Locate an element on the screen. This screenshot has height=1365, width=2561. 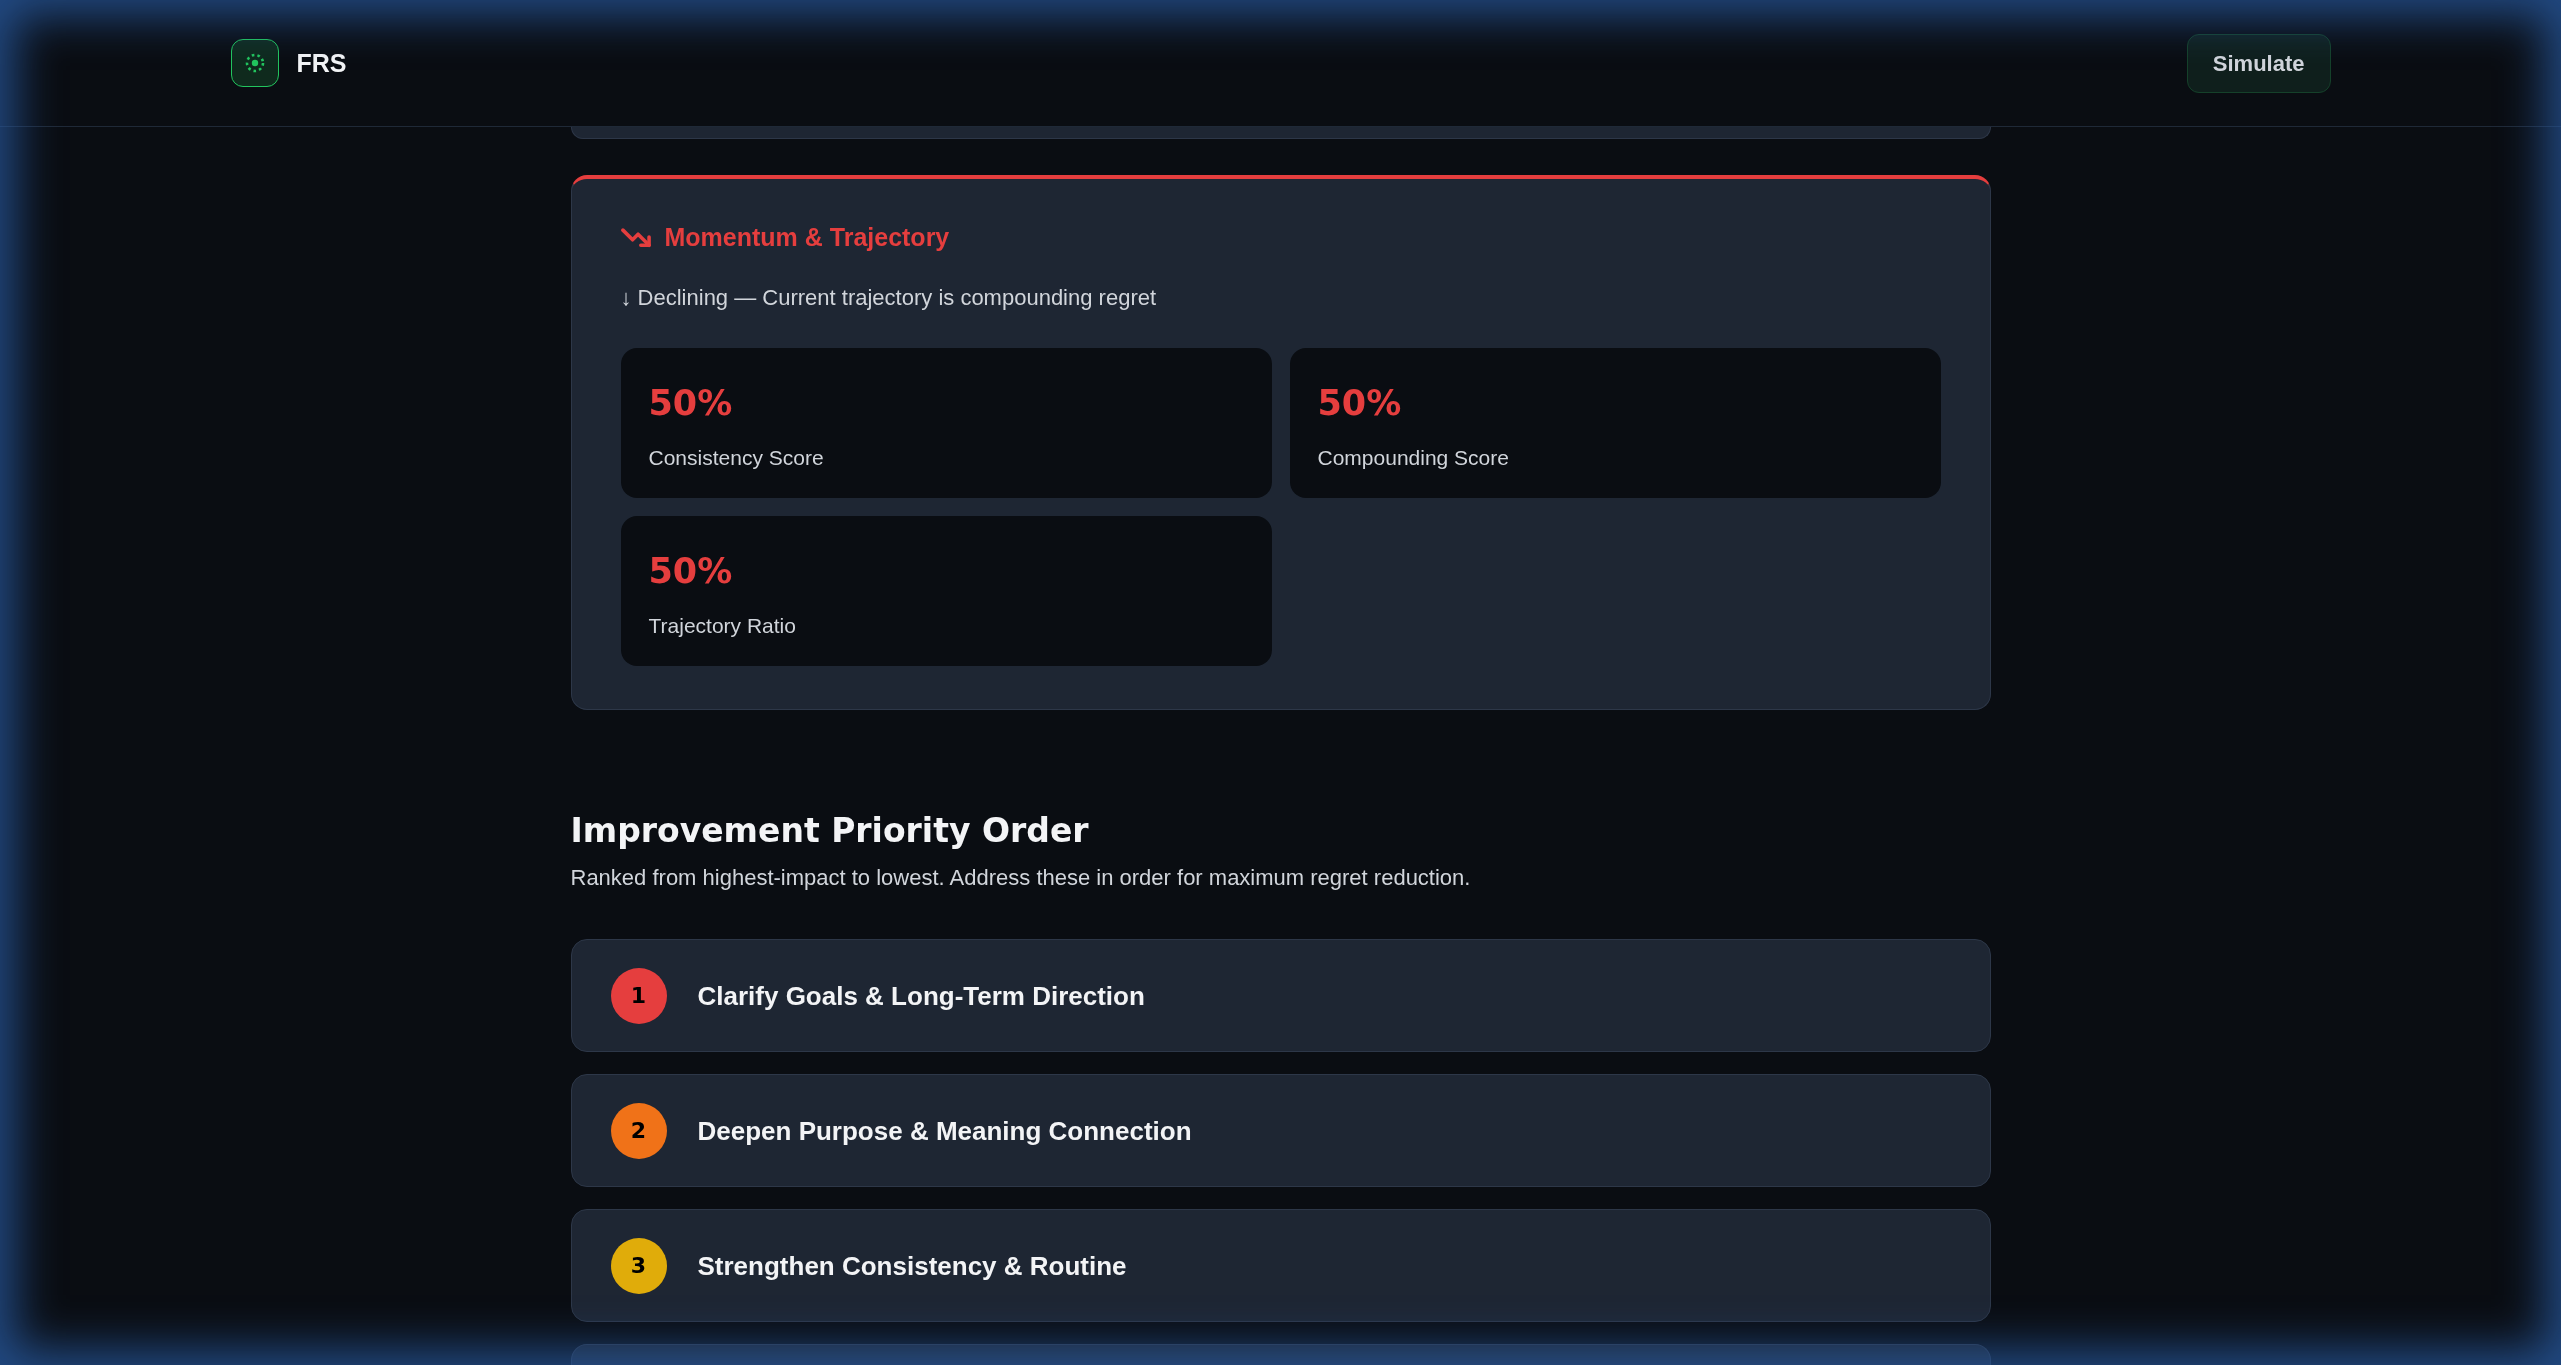
section-title: Momentum & Trajectory is located at coordinates (807, 237).